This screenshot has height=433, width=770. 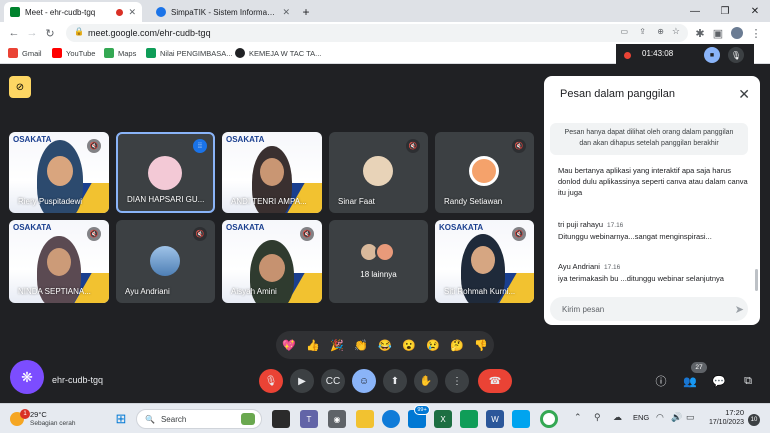 What do you see at coordinates (25, 53) in the screenshot?
I see `bookmark-gmail: Gmail` at bounding box center [25, 53].